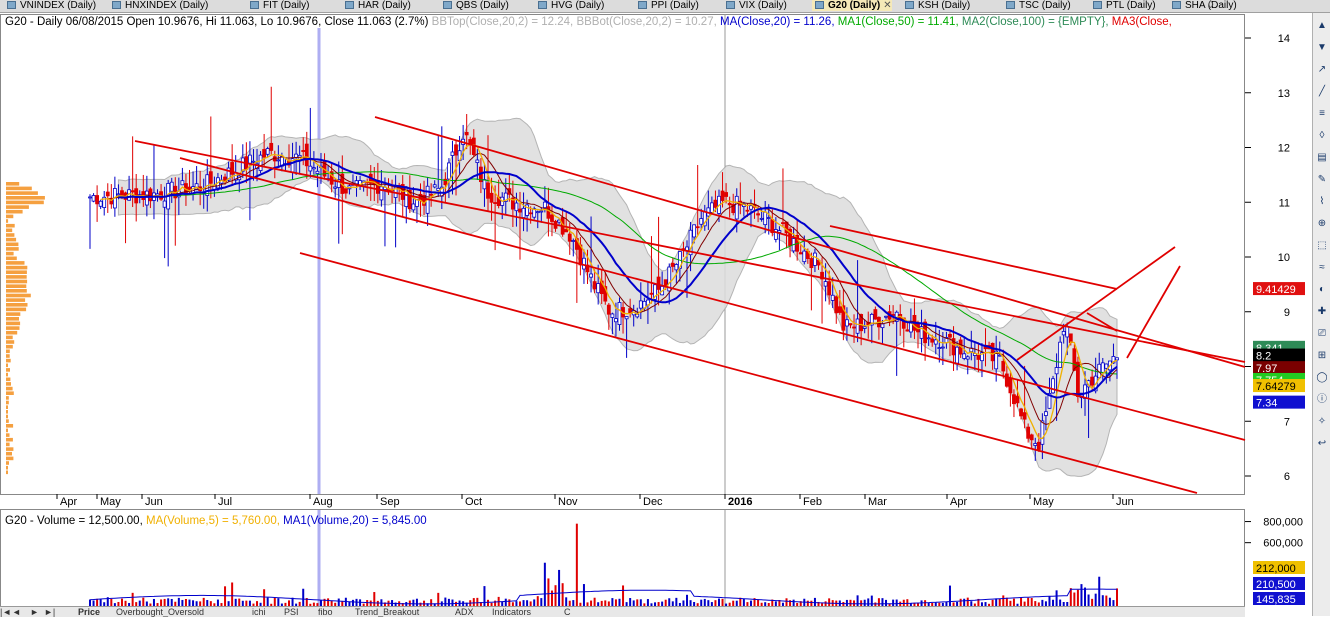  I want to click on drawing-tool-icon: ↩, so click(1322, 444).